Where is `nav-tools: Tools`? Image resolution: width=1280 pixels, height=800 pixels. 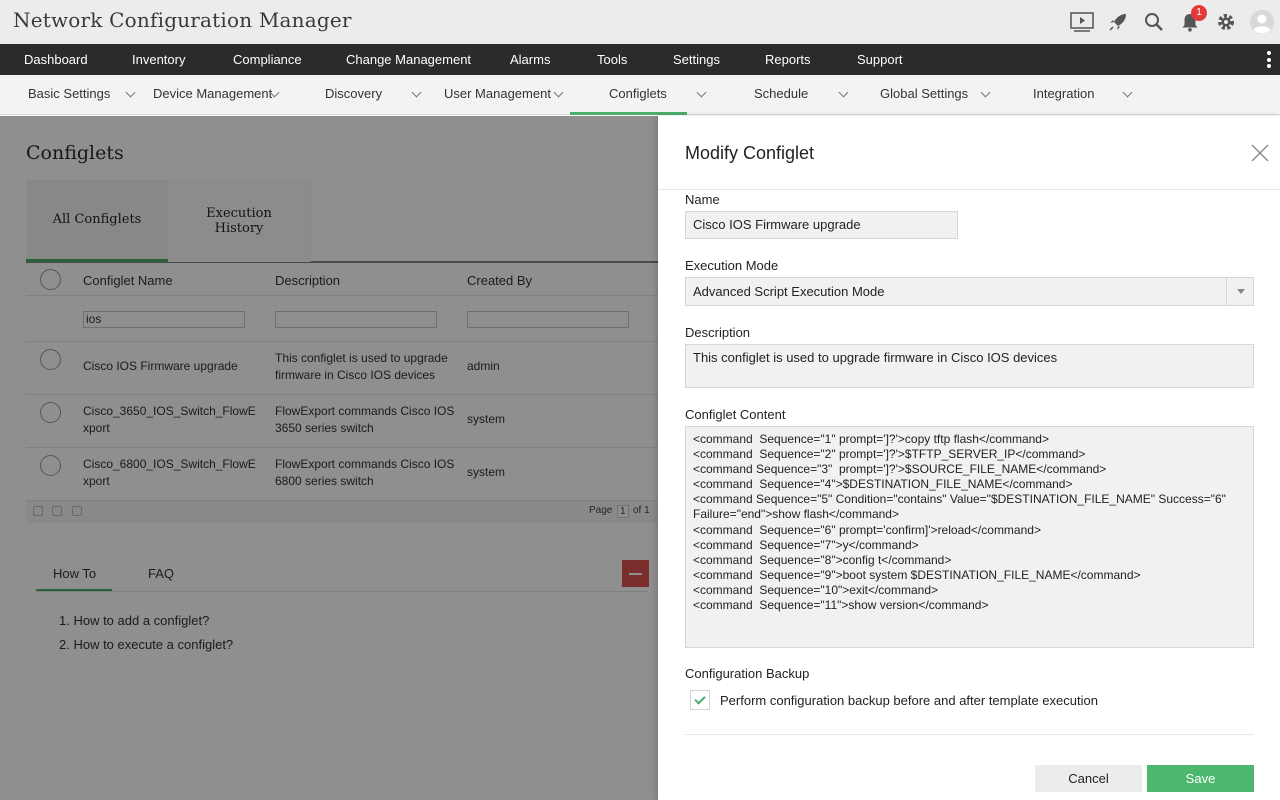
nav-tools: Tools is located at coordinates (612, 59).